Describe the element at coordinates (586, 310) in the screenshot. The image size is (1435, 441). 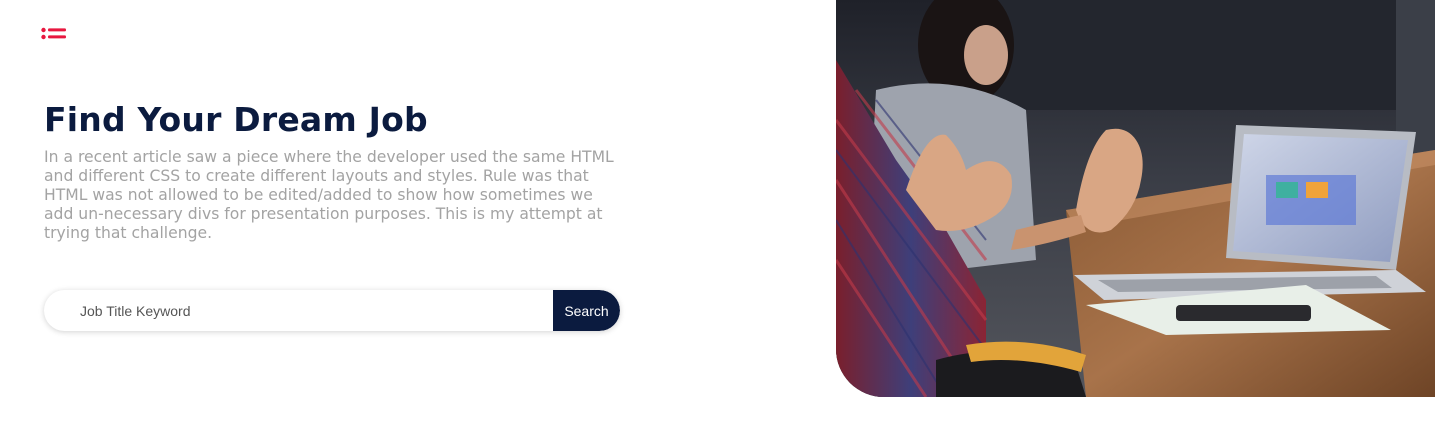
I see `search-button: Search` at that location.